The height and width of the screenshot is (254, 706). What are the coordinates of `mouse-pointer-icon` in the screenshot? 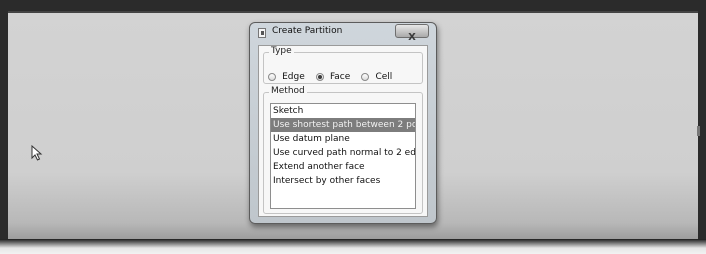 It's located at (37, 153).